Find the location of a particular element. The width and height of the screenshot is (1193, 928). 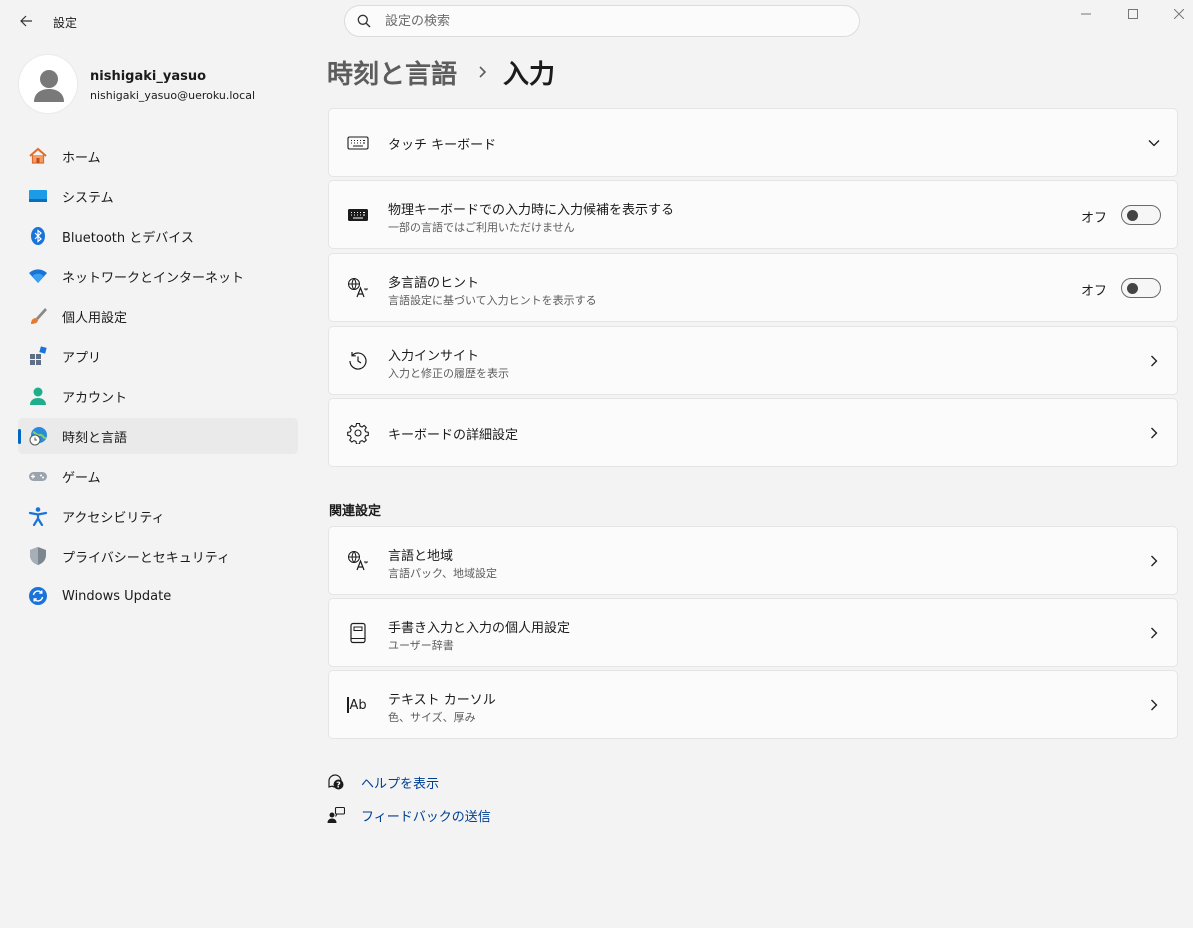

close-button is located at coordinates (1176, 14).